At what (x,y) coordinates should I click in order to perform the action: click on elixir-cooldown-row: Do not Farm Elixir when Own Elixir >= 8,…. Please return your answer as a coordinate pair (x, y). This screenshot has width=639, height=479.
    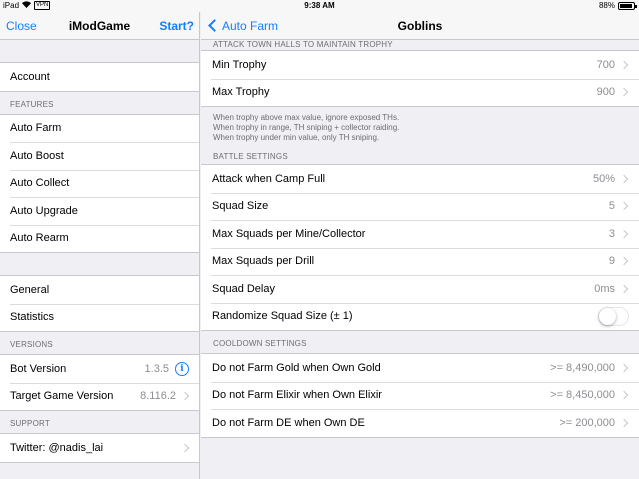
    Looking at the image, I should click on (420, 395).